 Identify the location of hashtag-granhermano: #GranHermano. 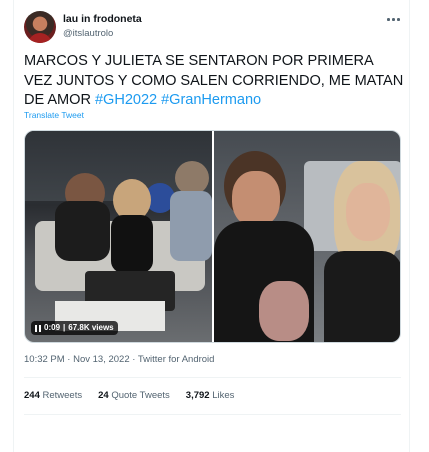
(211, 100).